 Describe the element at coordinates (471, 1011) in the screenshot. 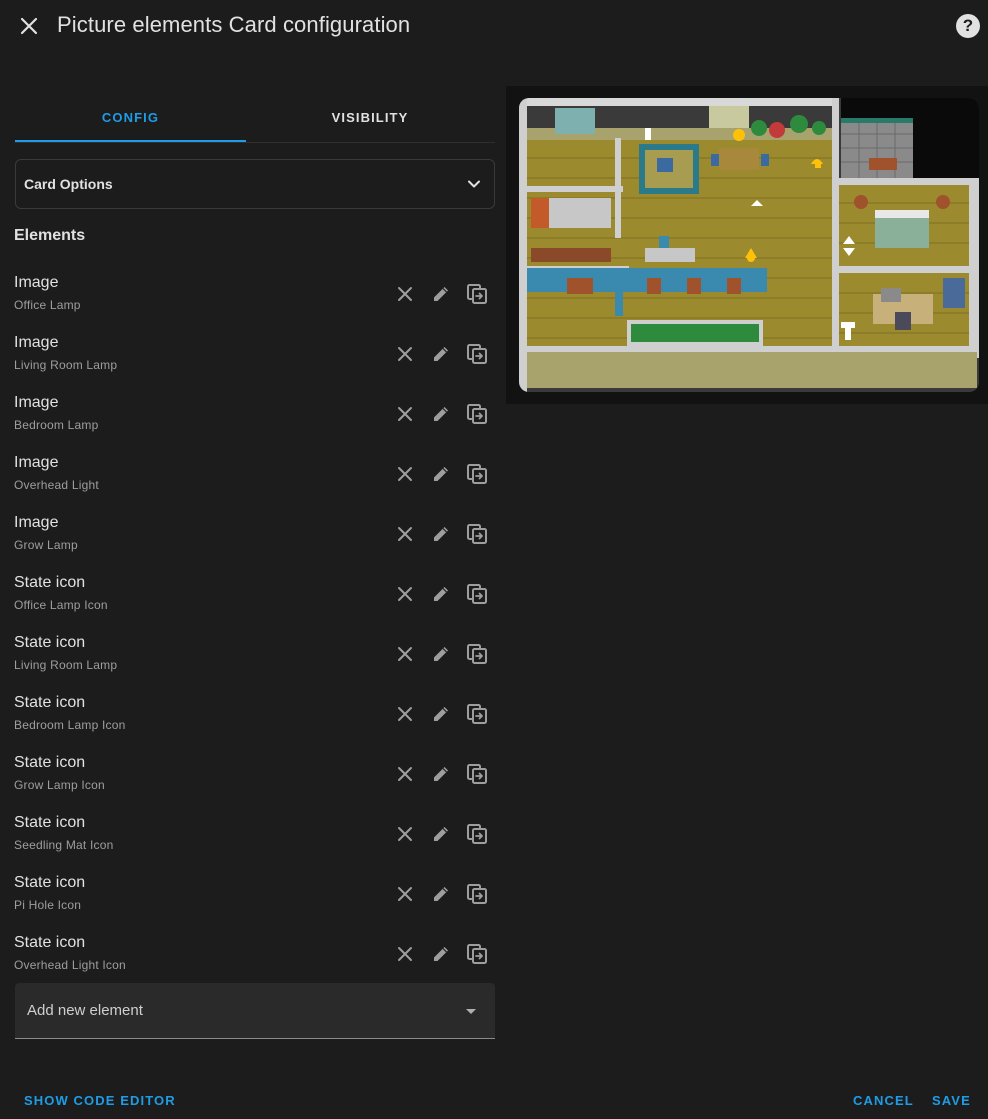

I see `menu-down-icon` at that location.